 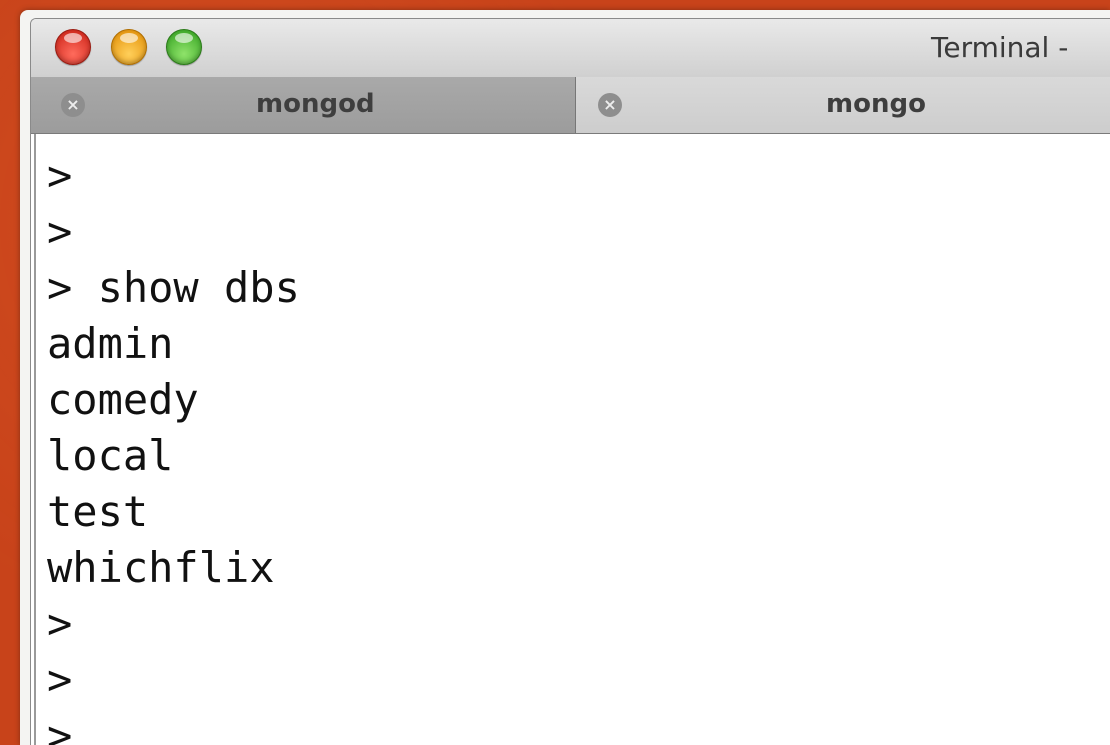 I want to click on terminal-line: comedy, so click(x=123, y=399).